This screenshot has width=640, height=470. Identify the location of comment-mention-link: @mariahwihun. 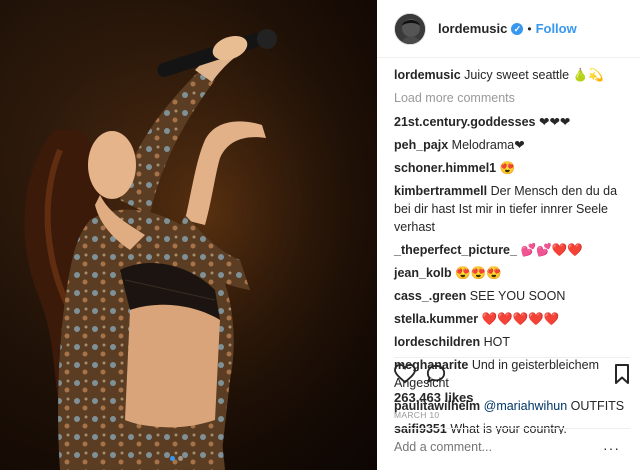
(526, 406).